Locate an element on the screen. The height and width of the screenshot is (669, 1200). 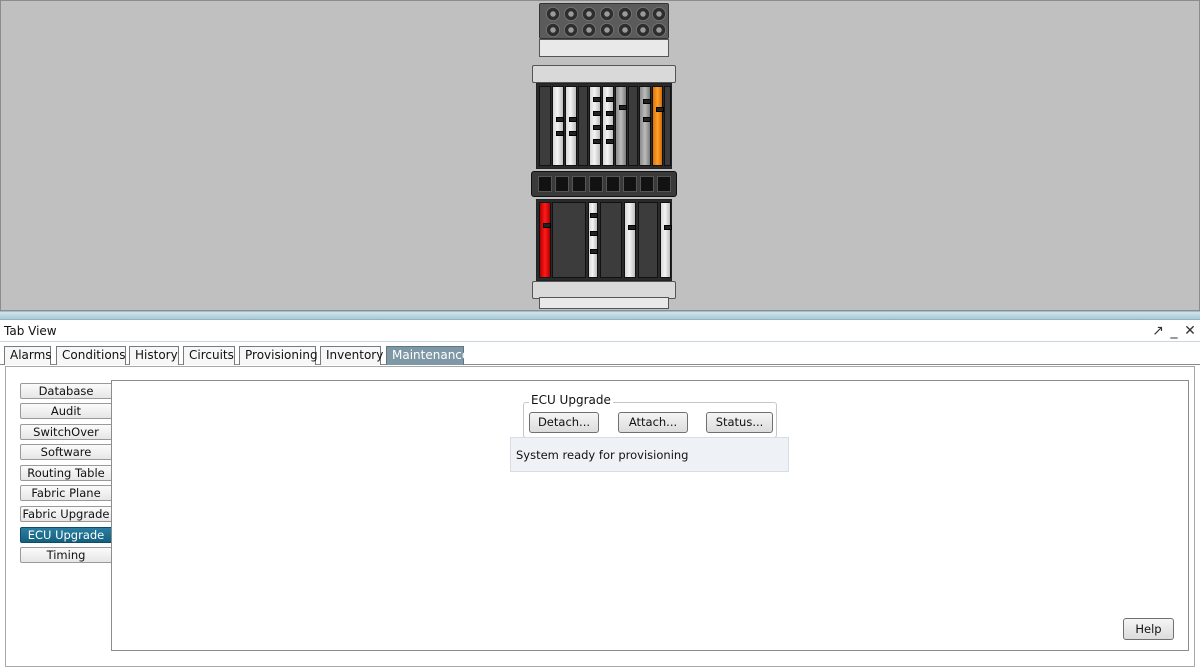
undock-arrow-icon: ↗ is located at coordinates (1158, 331).